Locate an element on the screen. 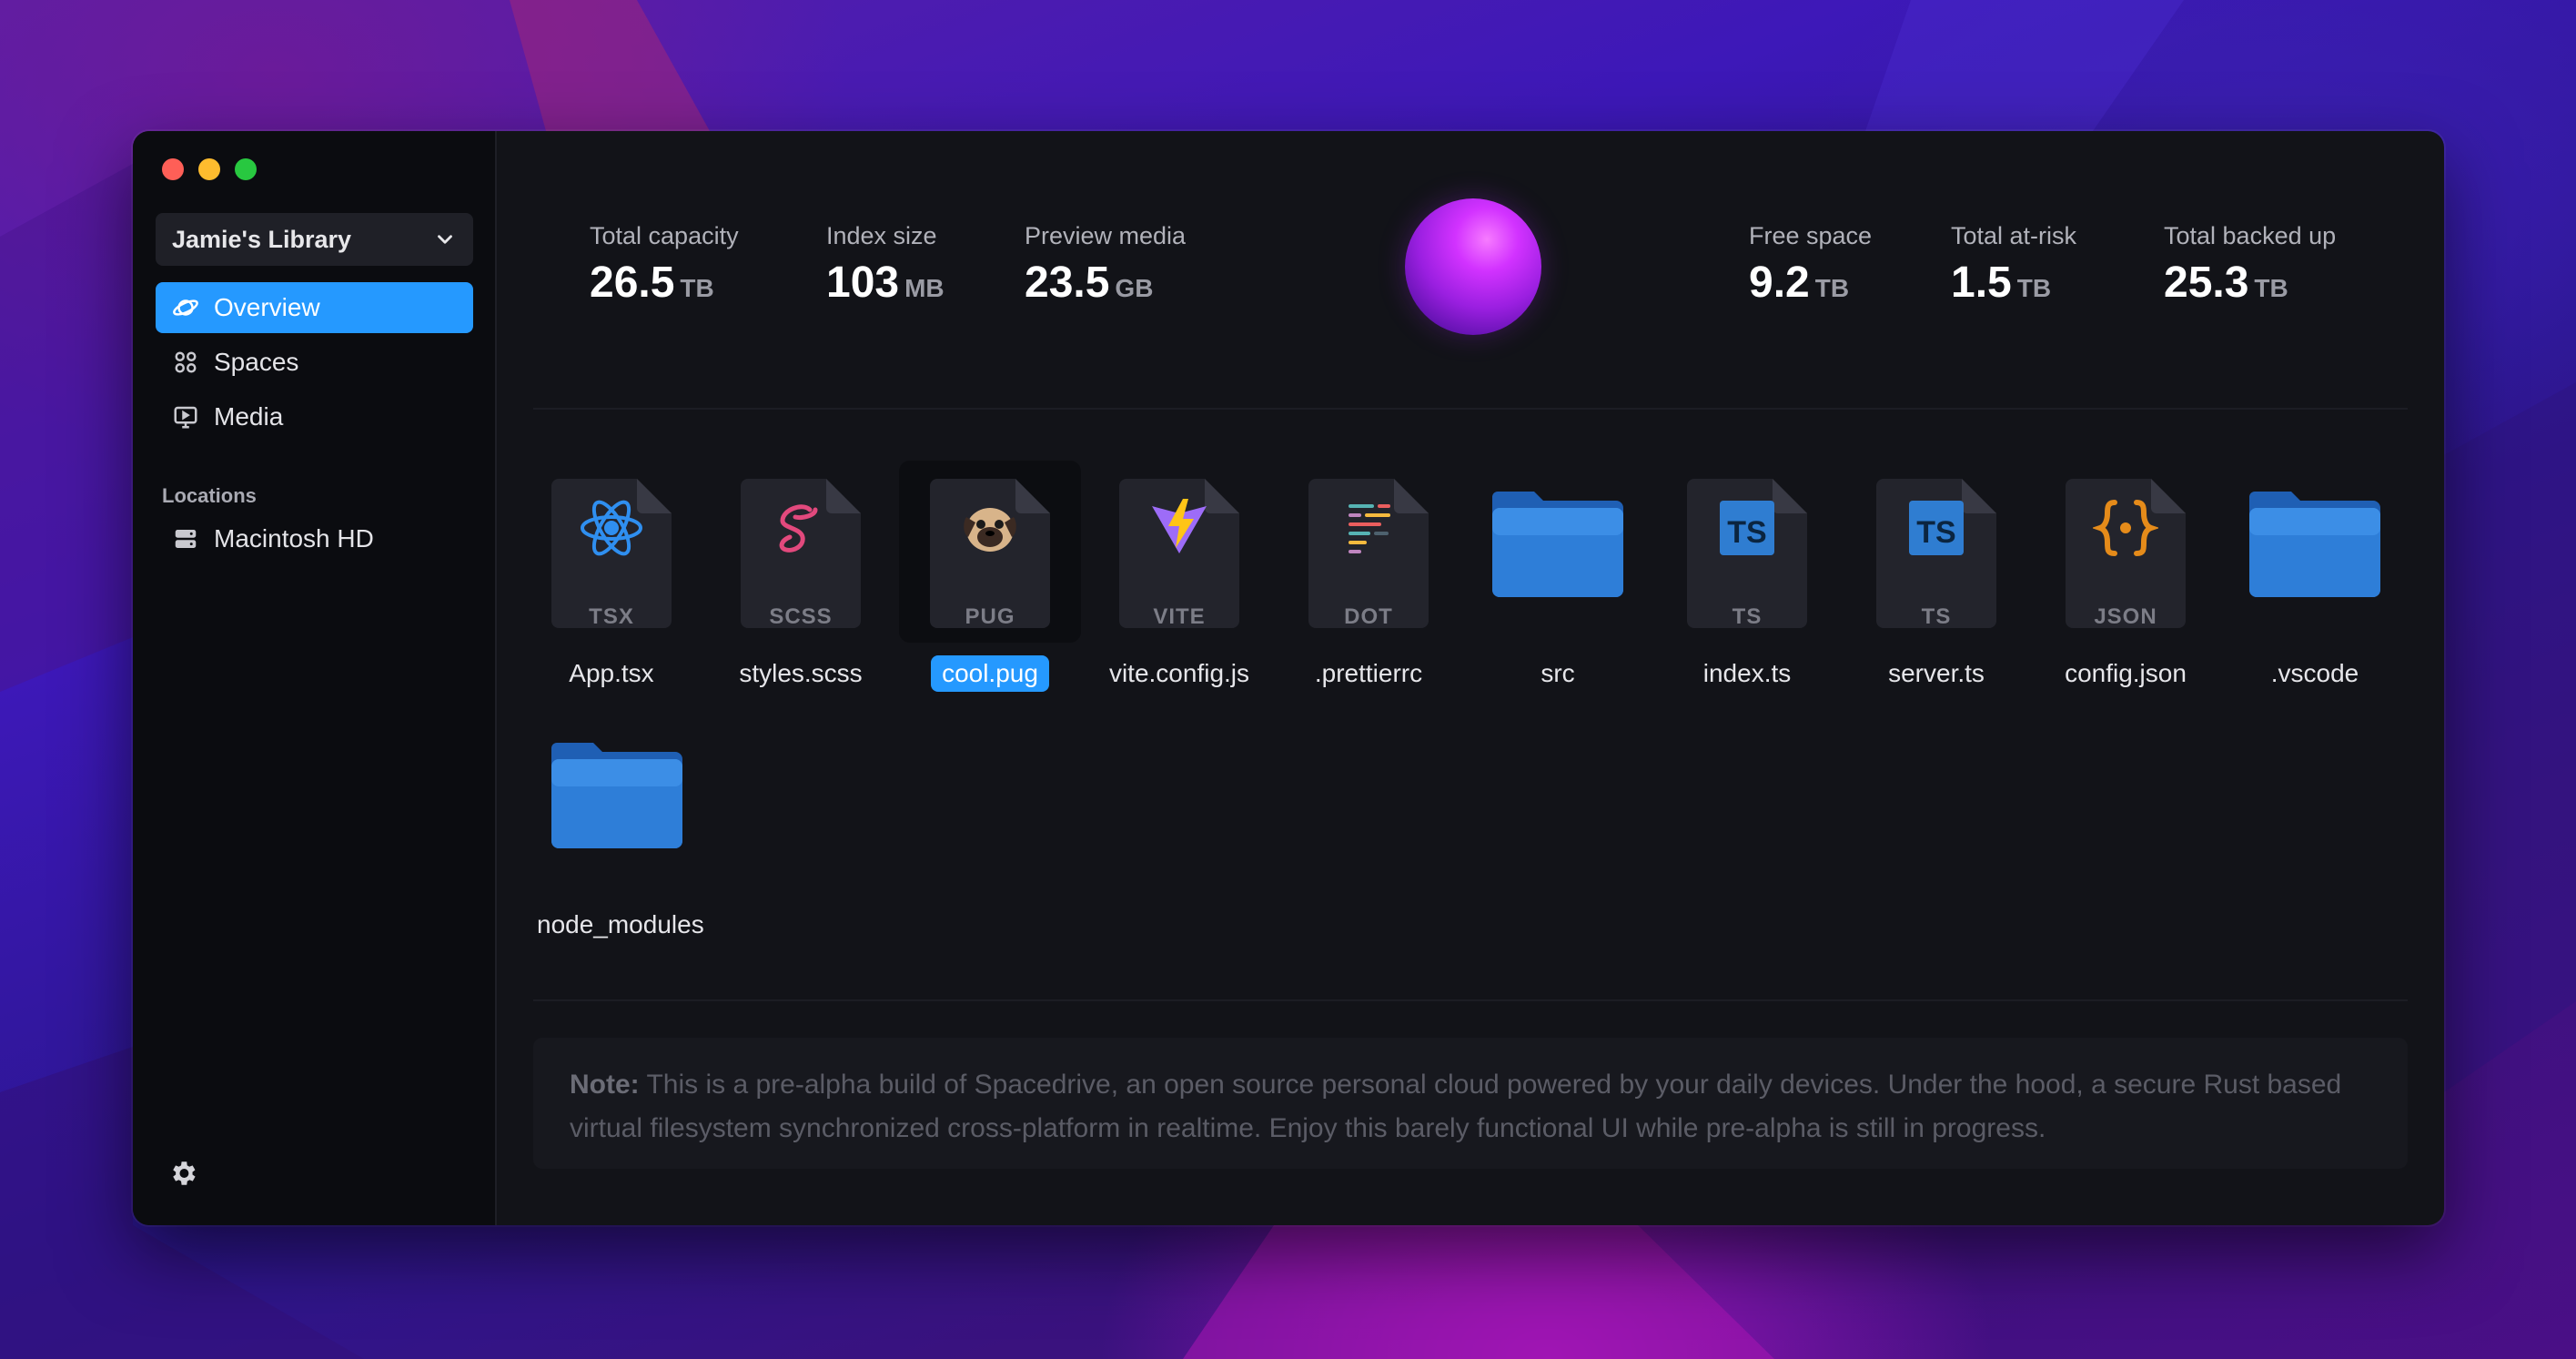 The height and width of the screenshot is (1359, 2576). file-item-src-folder: src is located at coordinates (1558, 576).